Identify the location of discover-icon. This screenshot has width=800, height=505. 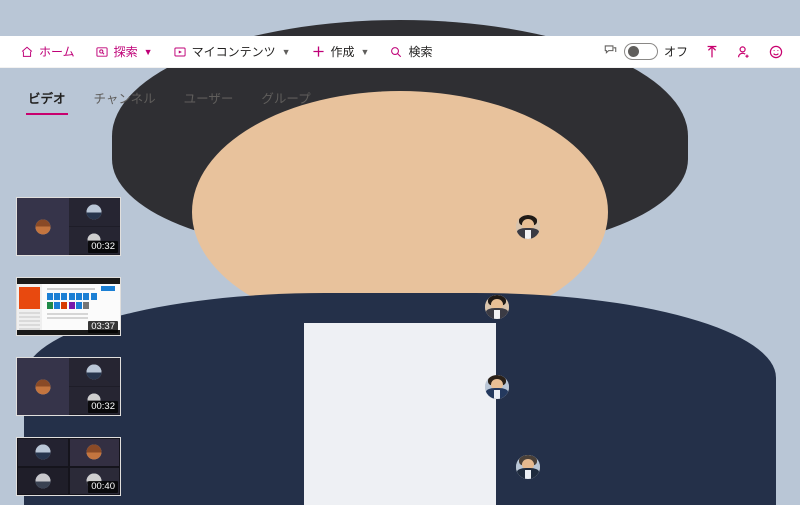
(102, 52).